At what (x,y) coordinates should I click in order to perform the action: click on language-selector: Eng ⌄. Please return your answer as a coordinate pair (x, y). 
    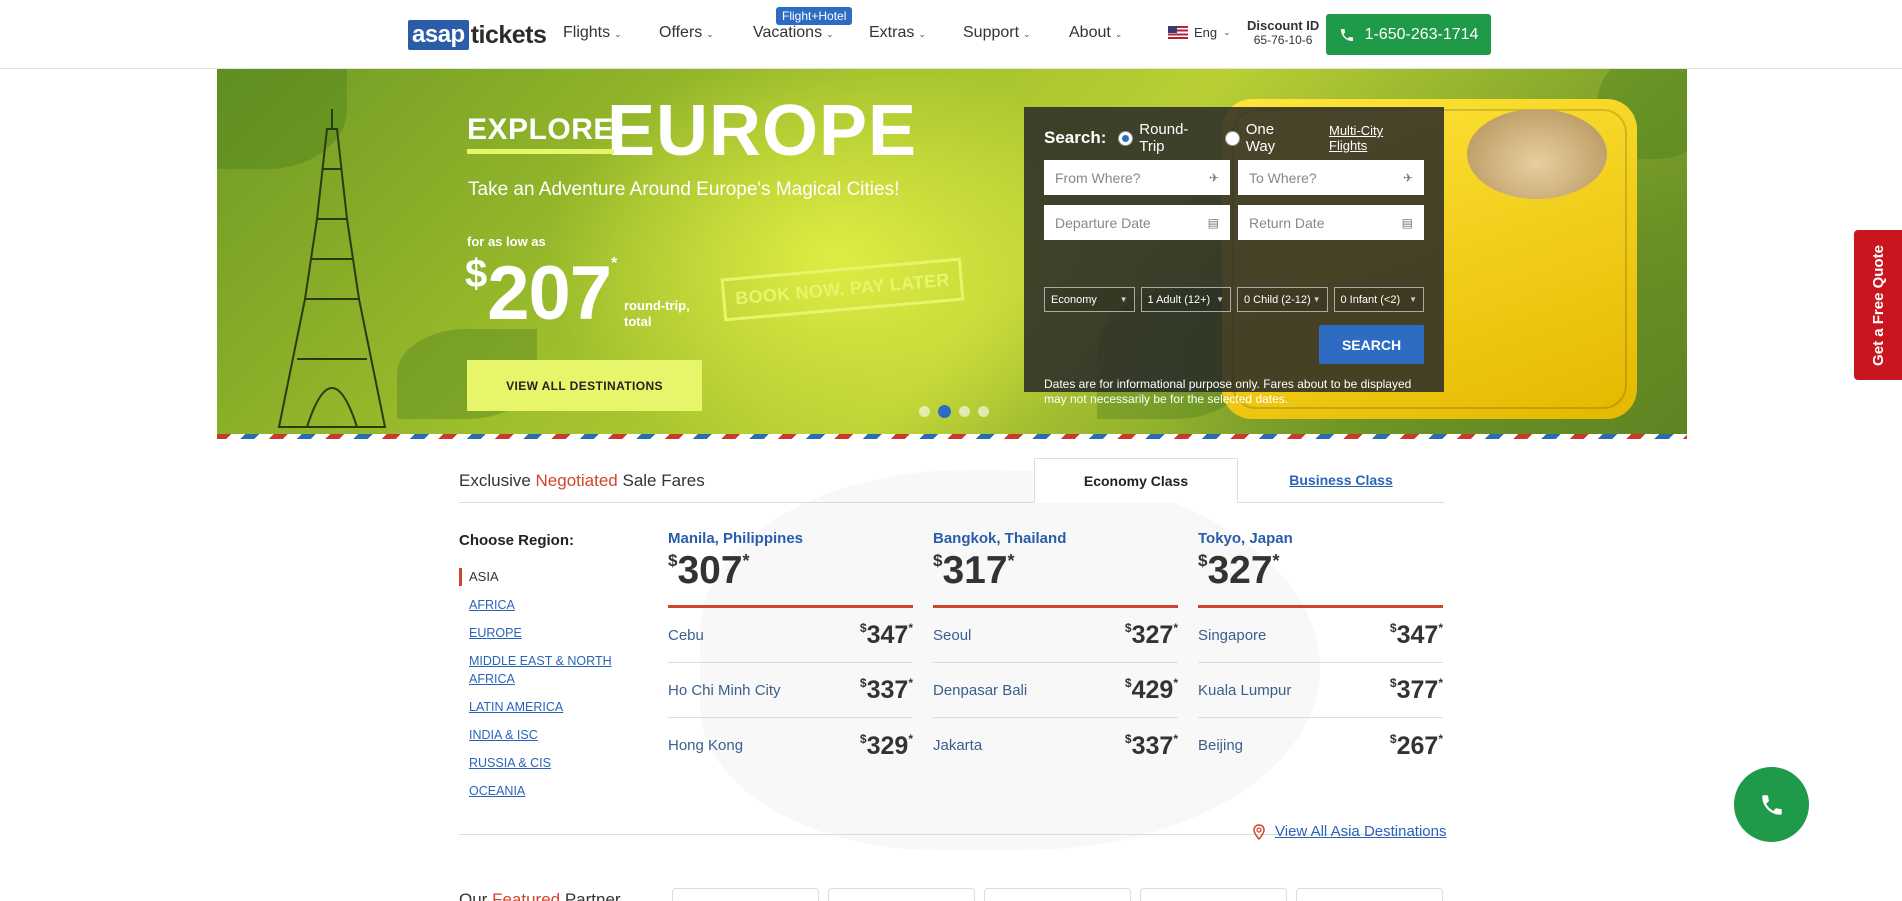
    Looking at the image, I should click on (1199, 32).